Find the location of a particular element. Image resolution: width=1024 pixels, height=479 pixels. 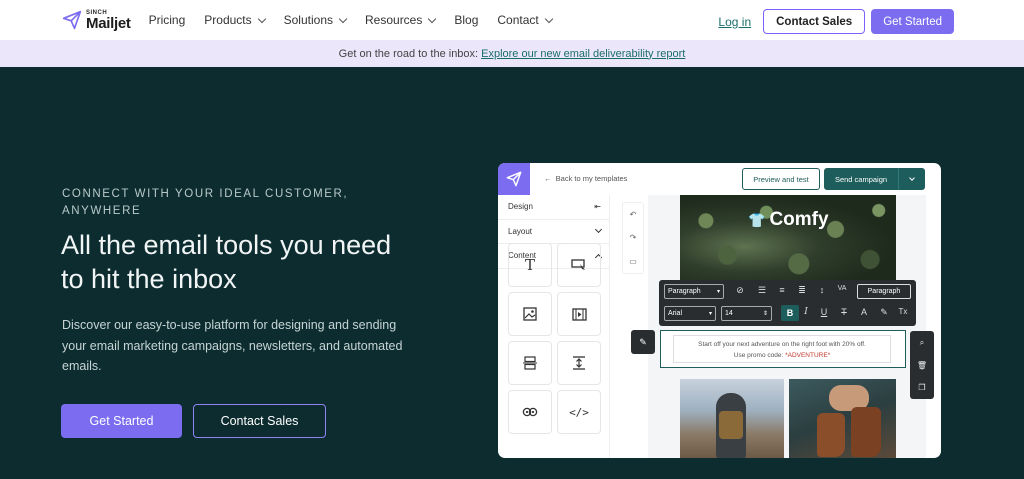

search-icon: ⌕ is located at coordinates (922, 343).